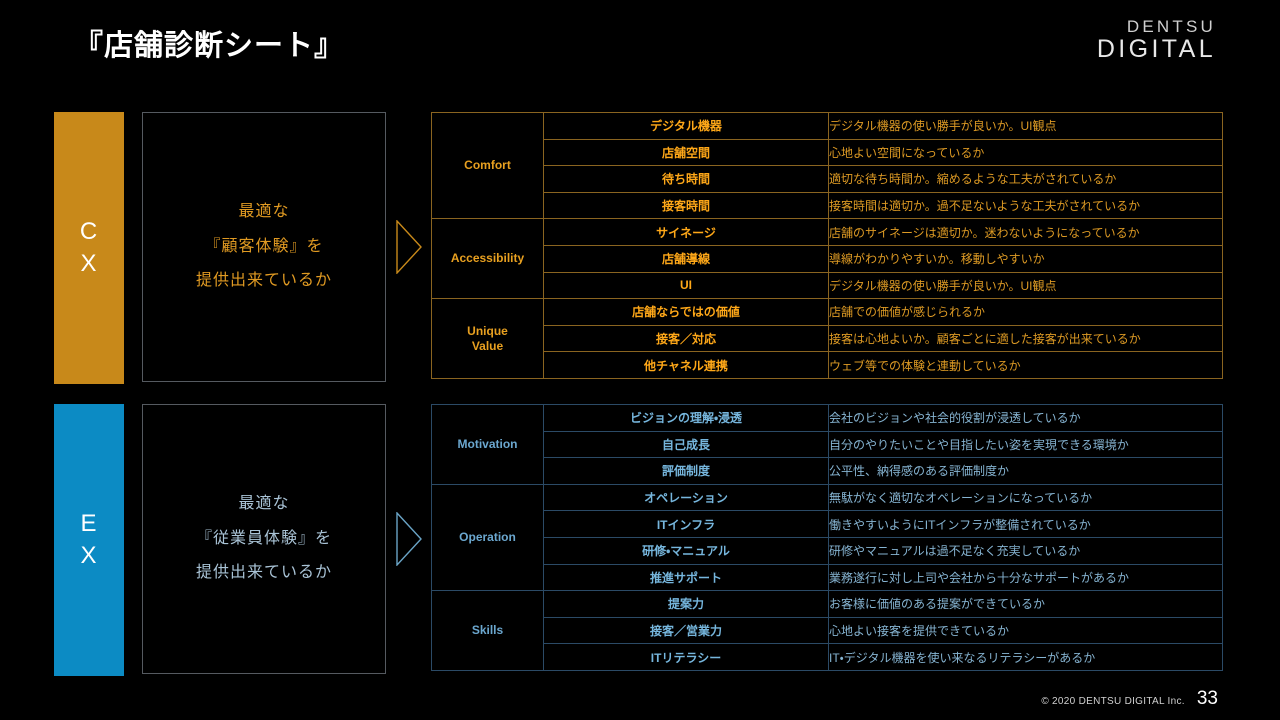 The width and height of the screenshot is (1280, 720). What do you see at coordinates (686, 365) in the screenshot?
I see `item-cell: 他チャネル連携` at bounding box center [686, 365].